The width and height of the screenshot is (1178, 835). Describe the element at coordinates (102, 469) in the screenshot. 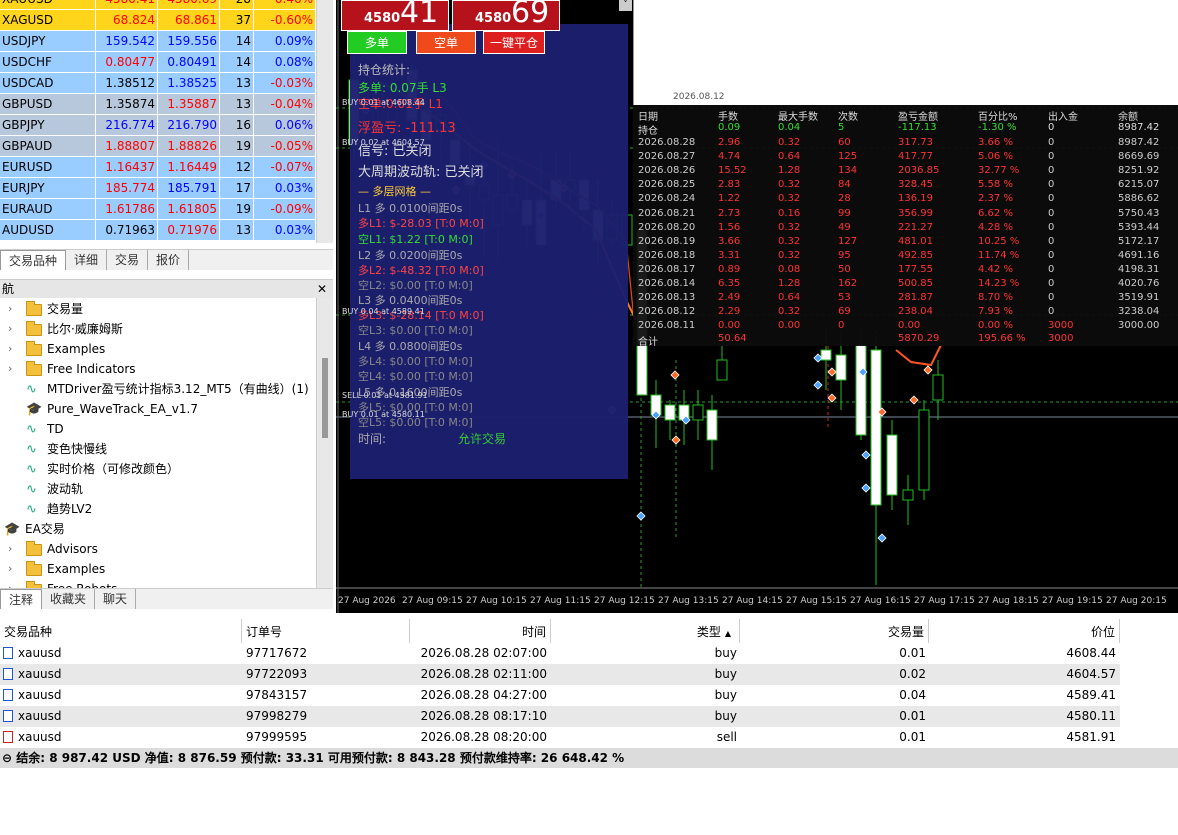

I see `navigator-item: ∿ 实时价格（可修改颜色）` at that location.